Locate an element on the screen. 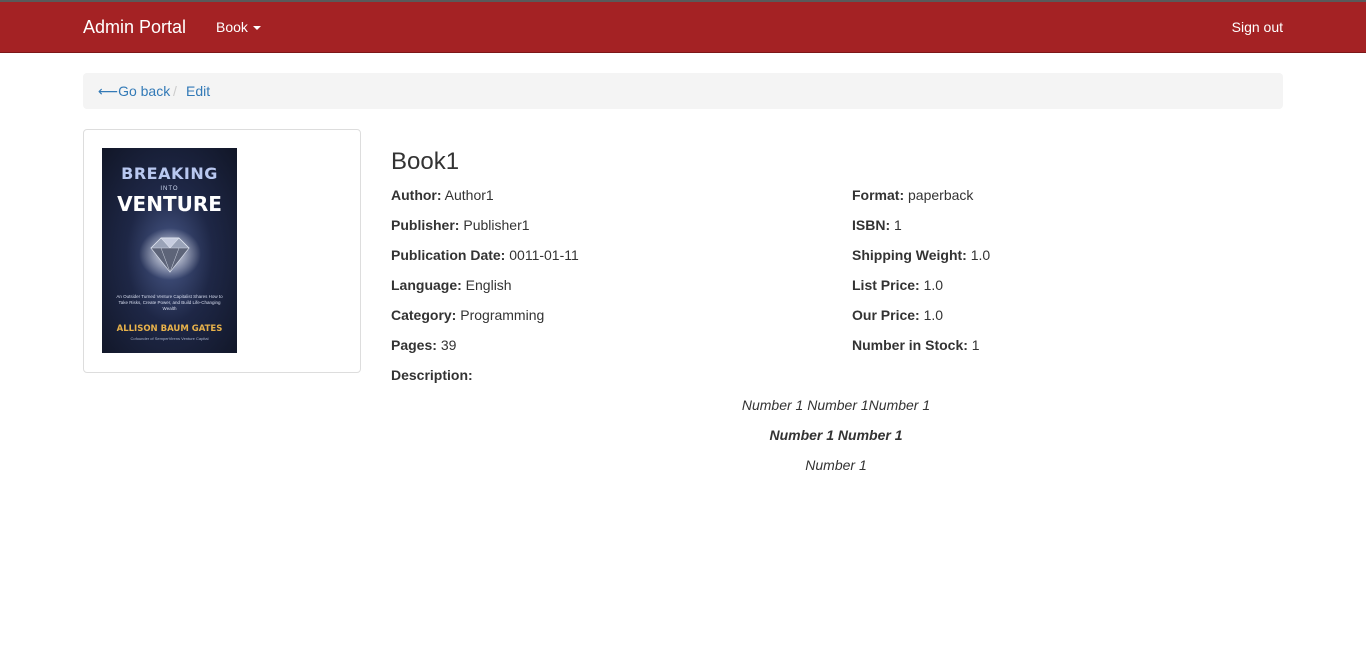 This screenshot has height=669, width=1366. field-isbn: ISBN: 1 is located at coordinates (877, 225).